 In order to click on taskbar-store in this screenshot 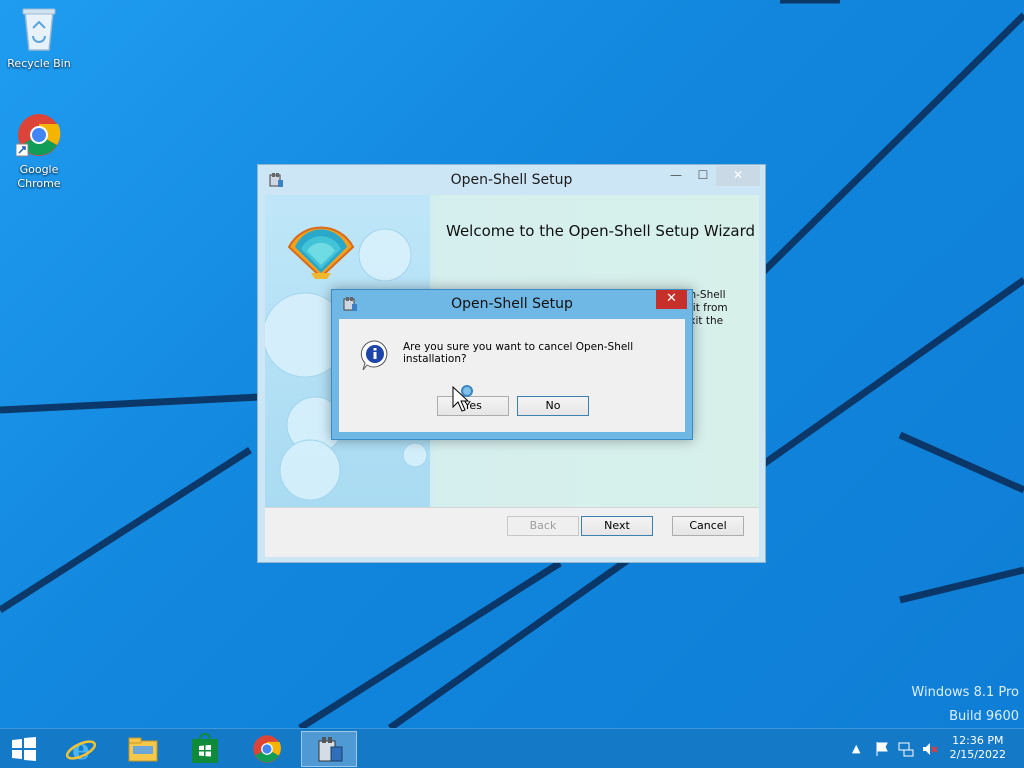, I will do `click(205, 749)`.